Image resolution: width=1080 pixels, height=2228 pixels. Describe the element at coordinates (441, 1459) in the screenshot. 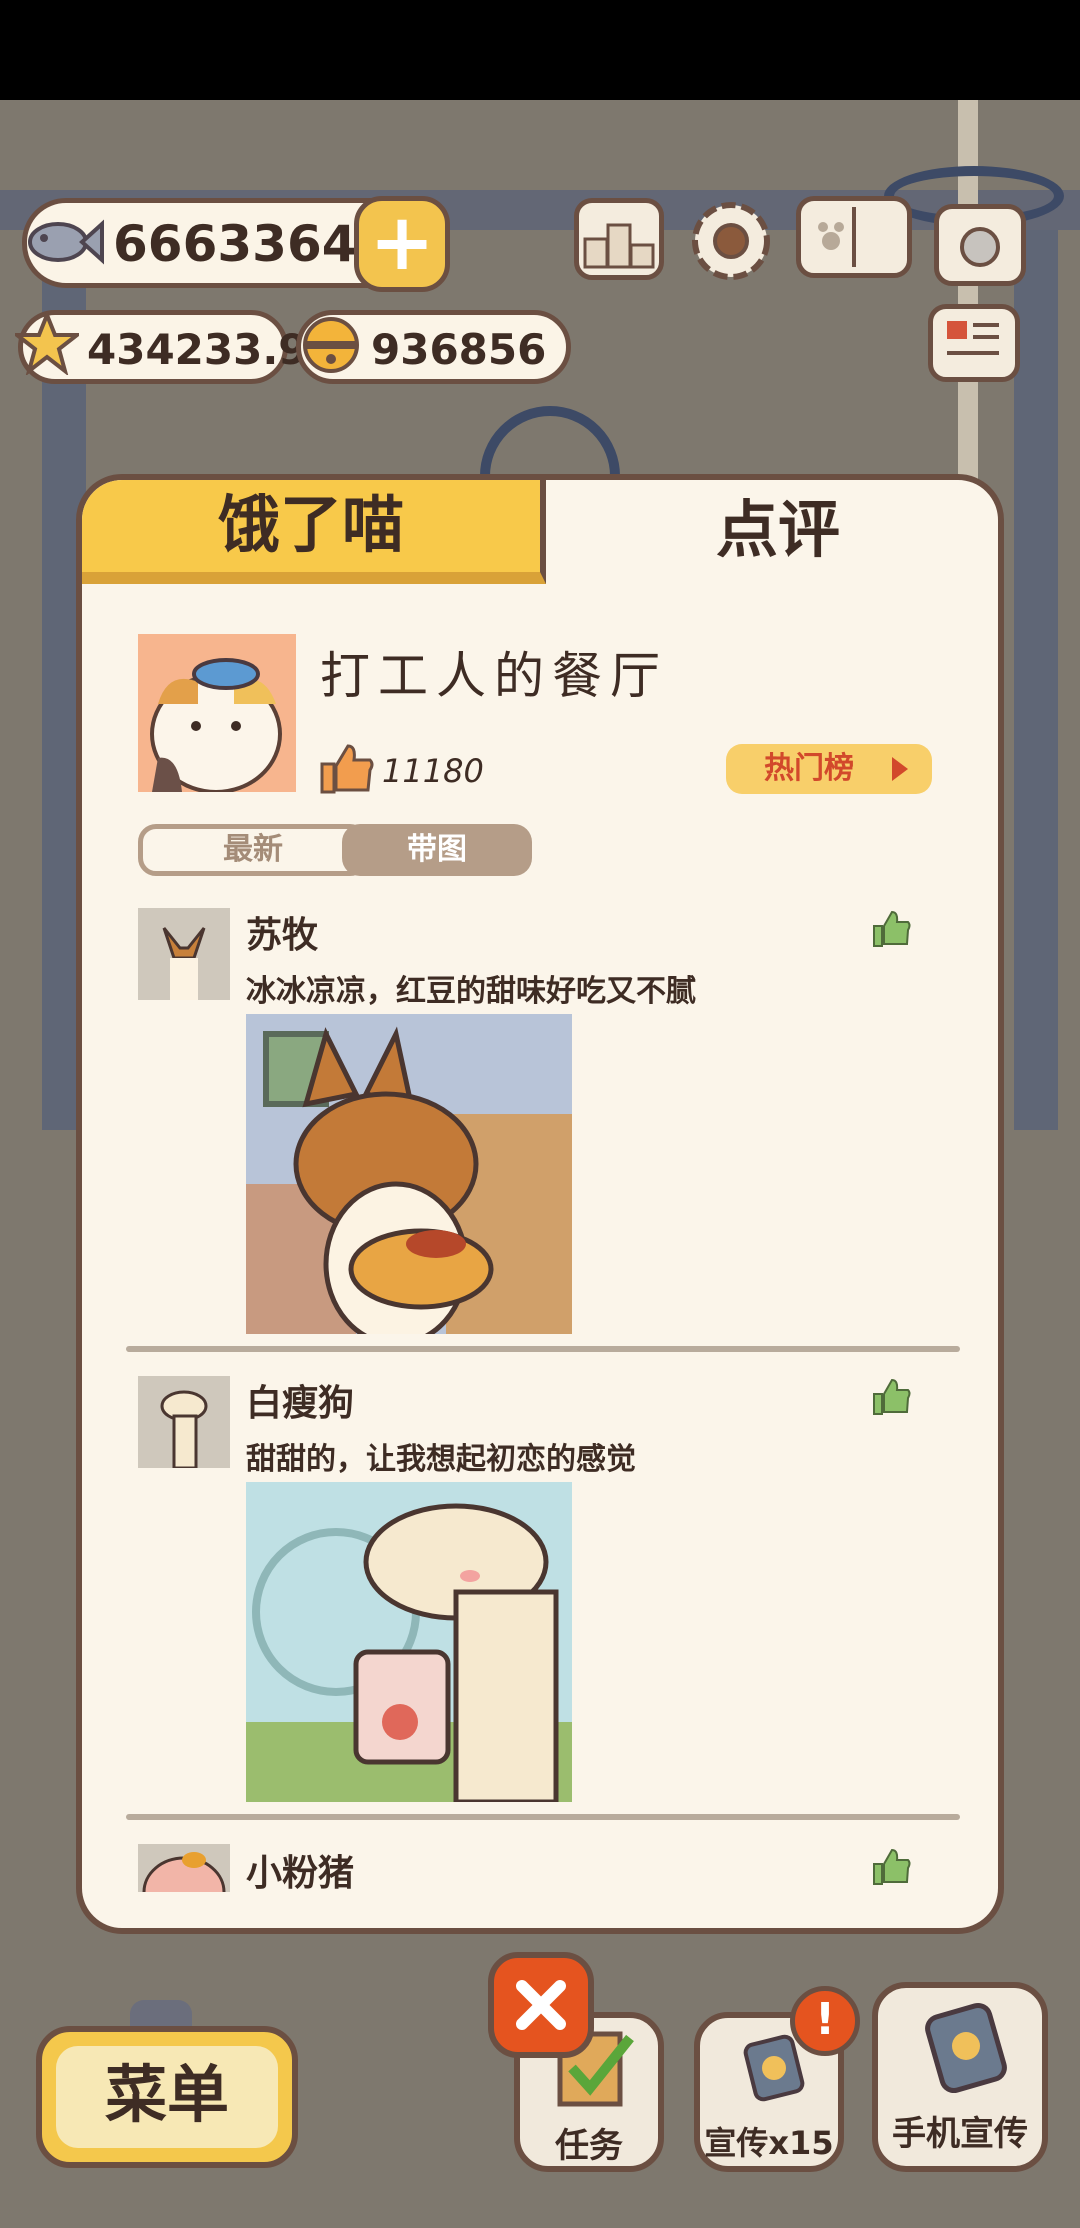

I see `comment-text: 甜甜的，让我想起初恋的感觉` at that location.